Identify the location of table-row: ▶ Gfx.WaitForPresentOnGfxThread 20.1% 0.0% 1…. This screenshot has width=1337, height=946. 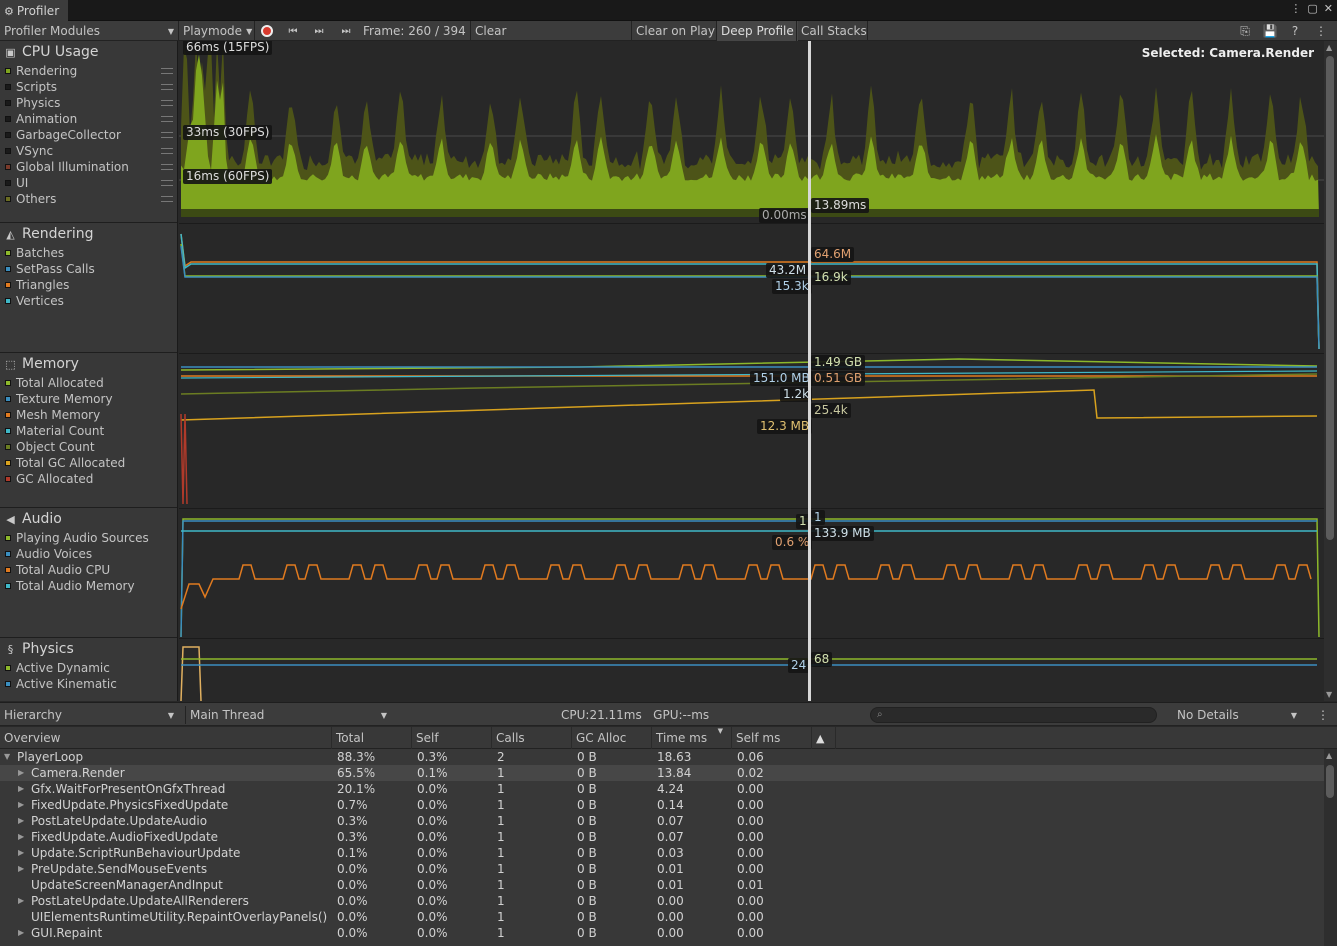
(662, 789).